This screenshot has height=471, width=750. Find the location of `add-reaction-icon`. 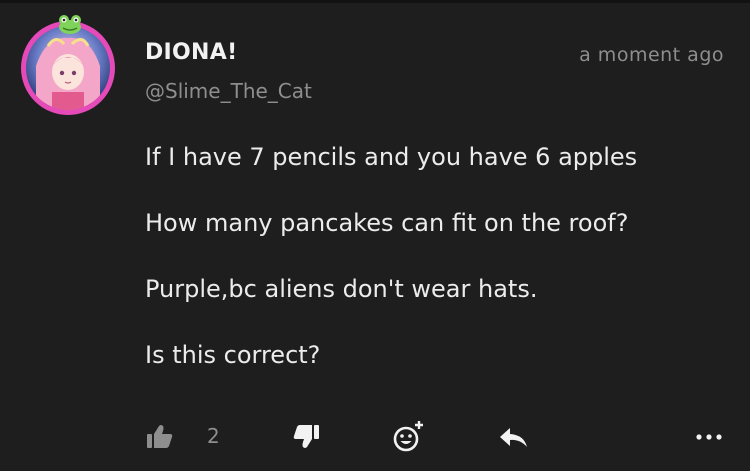

add-reaction-icon is located at coordinates (408, 436).